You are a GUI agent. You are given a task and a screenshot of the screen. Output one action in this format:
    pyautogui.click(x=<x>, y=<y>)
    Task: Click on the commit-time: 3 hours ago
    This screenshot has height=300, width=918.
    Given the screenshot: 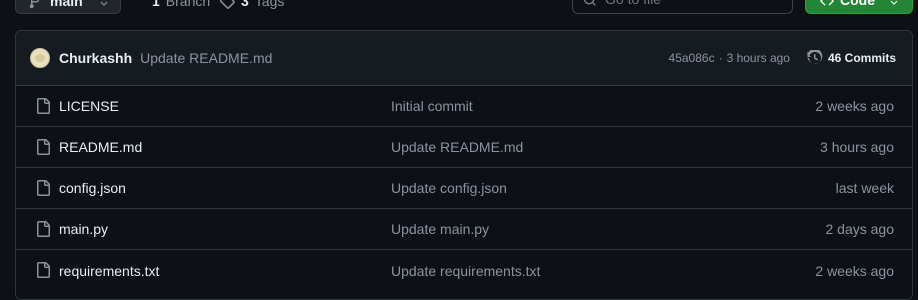 What is the action you would take?
    pyautogui.click(x=758, y=58)
    